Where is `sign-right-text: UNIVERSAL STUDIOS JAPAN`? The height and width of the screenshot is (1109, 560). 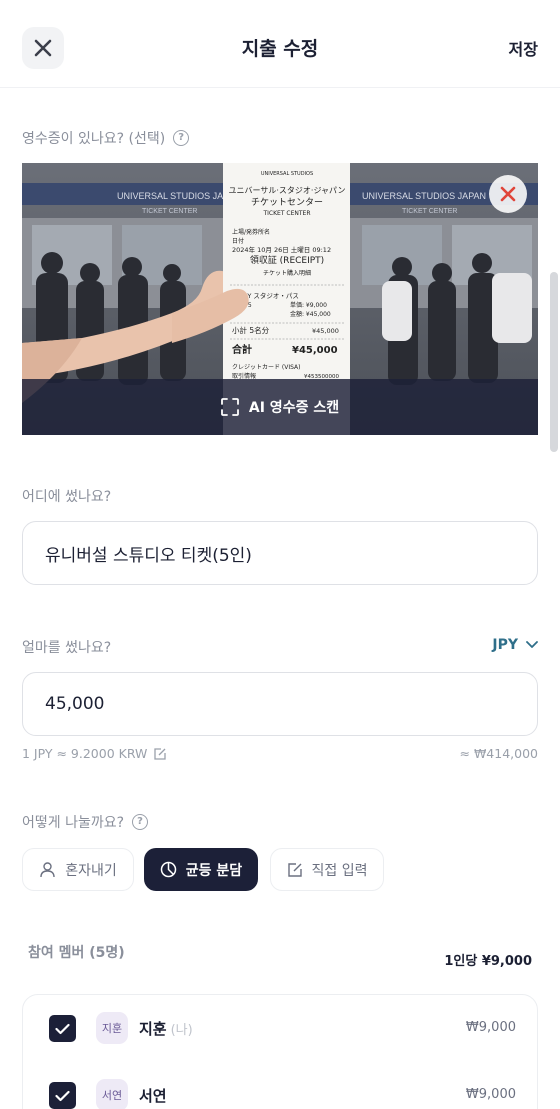 sign-right-text: UNIVERSAL STUDIOS JAPAN is located at coordinates (424, 196).